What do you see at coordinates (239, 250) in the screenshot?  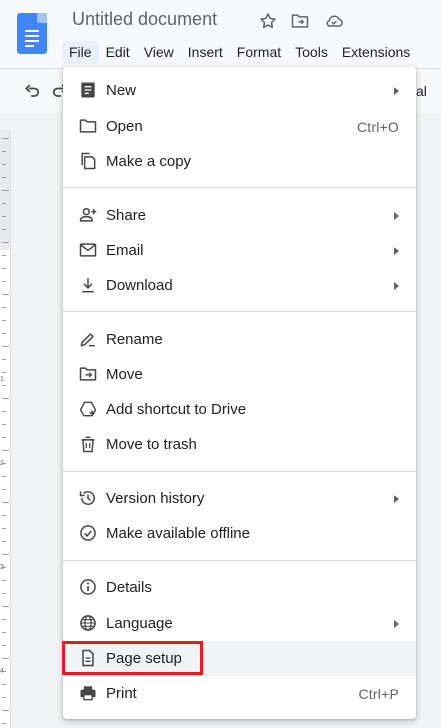 I see `menu-item-email: Email` at bounding box center [239, 250].